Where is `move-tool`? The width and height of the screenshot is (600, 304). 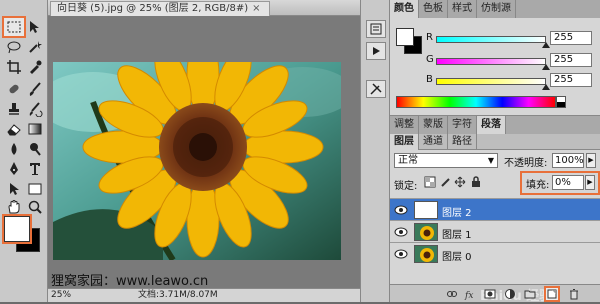 move-tool is located at coordinates (35, 27).